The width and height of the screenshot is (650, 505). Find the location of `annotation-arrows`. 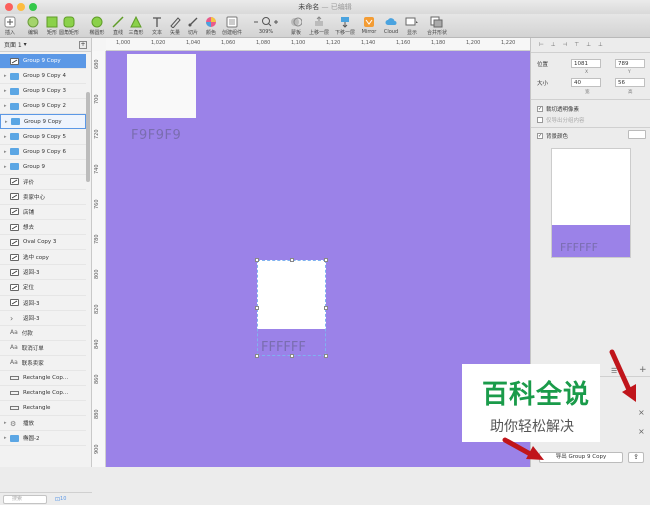

annotation-arrows is located at coordinates (569, 404).